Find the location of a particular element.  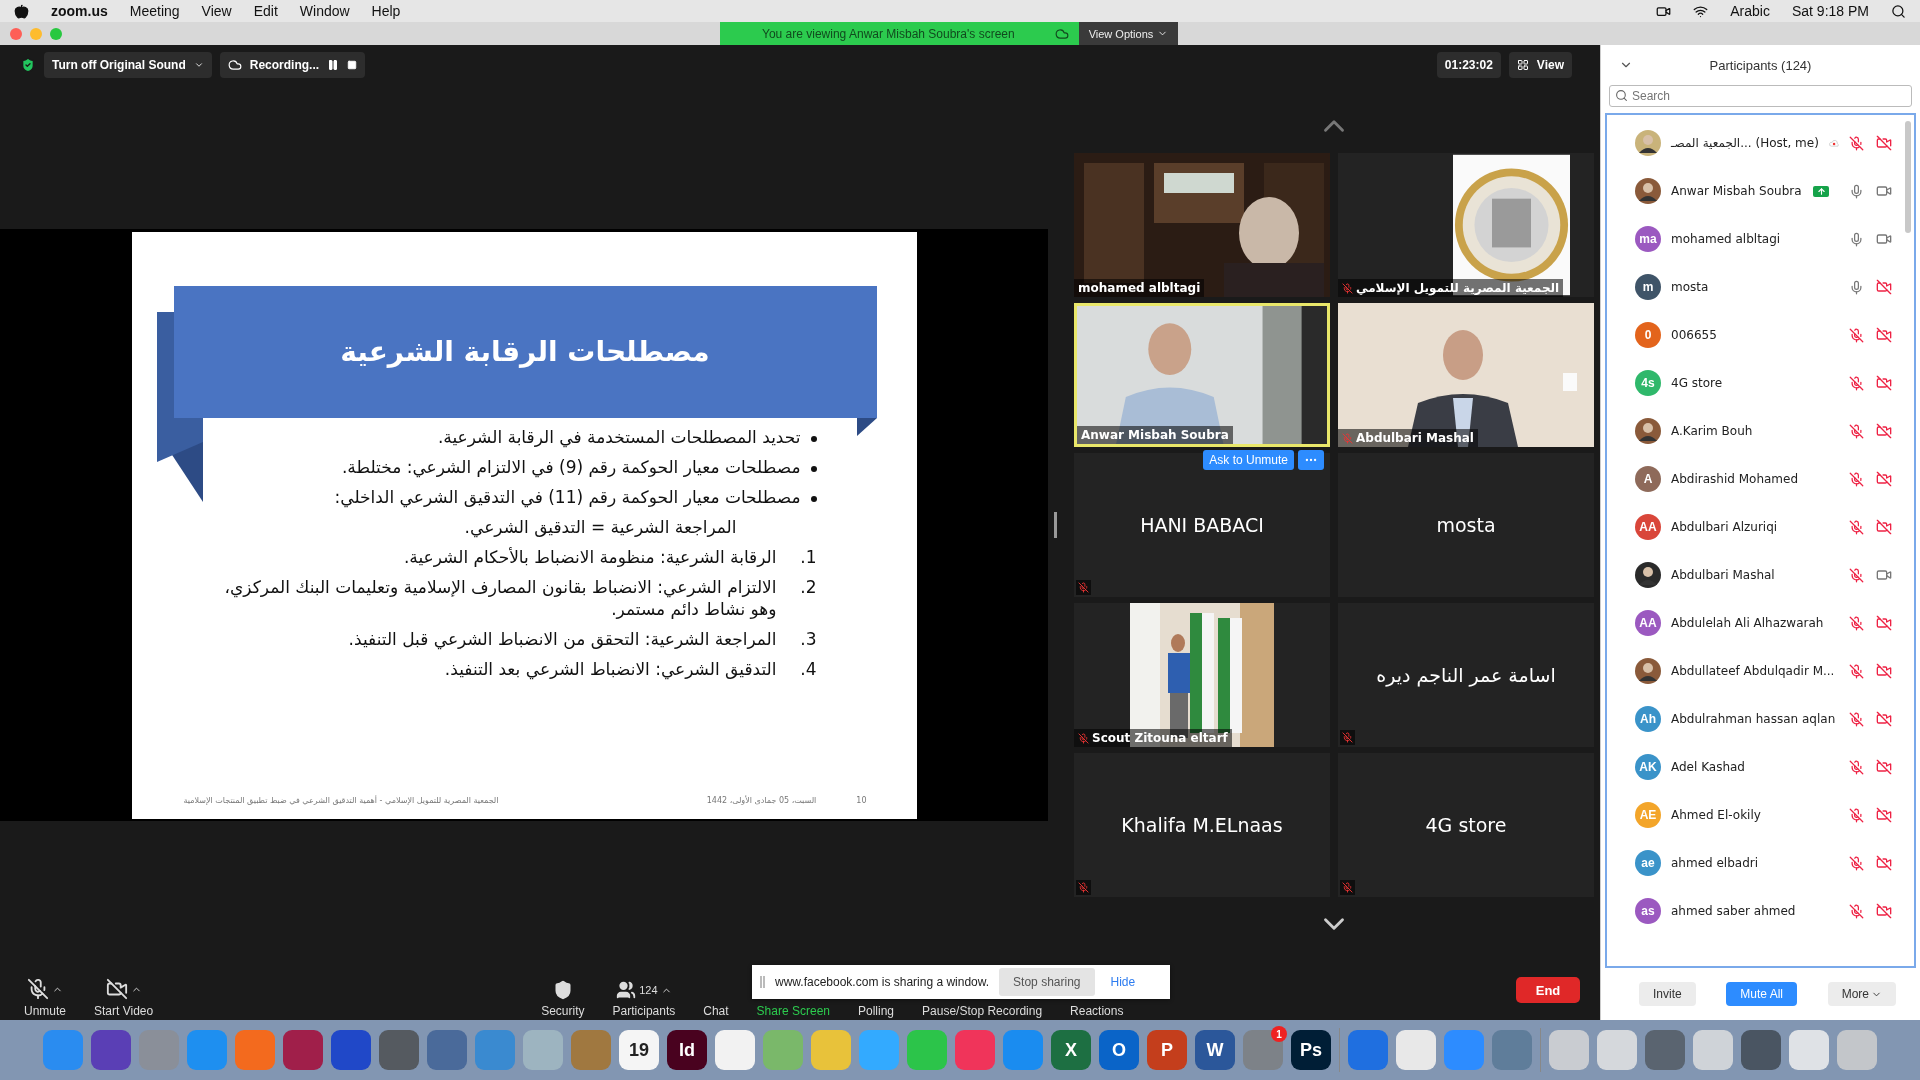

item-number: 2. is located at coordinates (808, 587).